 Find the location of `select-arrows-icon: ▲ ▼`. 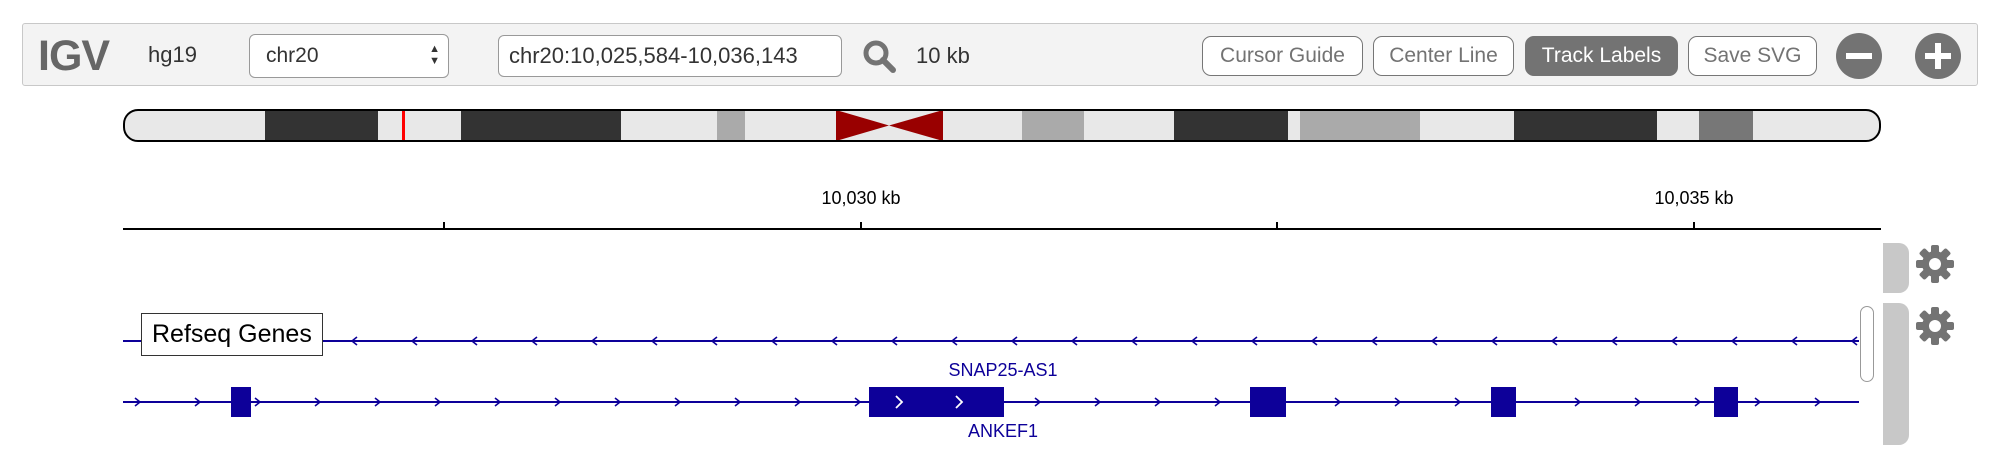

select-arrows-icon: ▲ ▼ is located at coordinates (434, 55).